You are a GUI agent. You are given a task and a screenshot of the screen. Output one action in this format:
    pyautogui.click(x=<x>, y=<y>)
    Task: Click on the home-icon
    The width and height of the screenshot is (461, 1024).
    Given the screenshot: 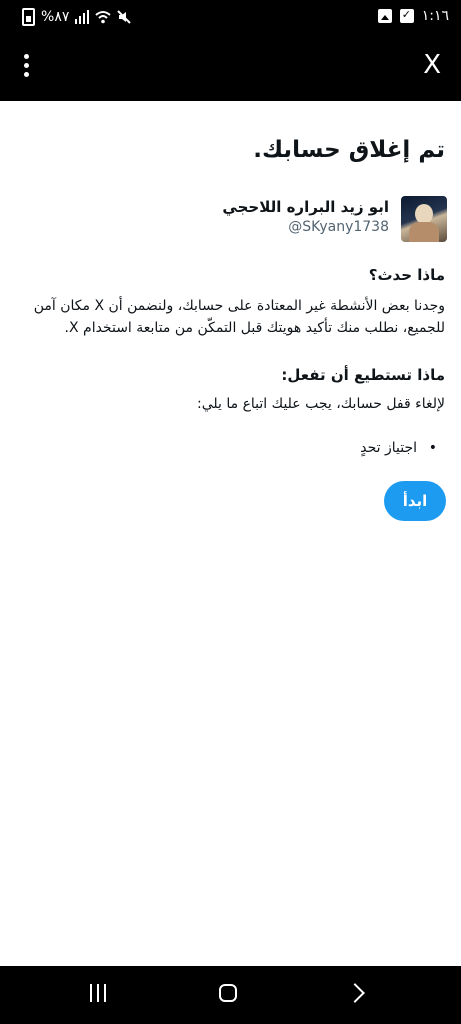 What is the action you would take?
    pyautogui.click(x=228, y=993)
    